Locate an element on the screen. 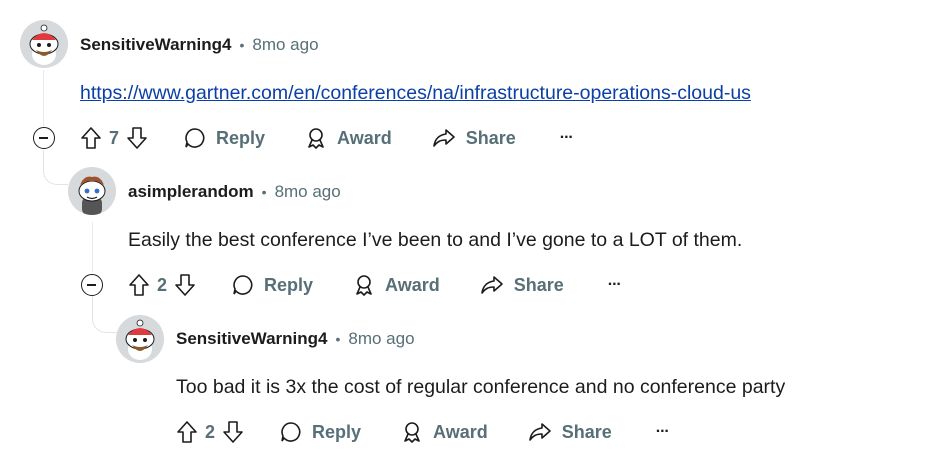 The height and width of the screenshot is (474, 944). action-bar: 7 Reply Award Share ··· is located at coordinates (327, 138).